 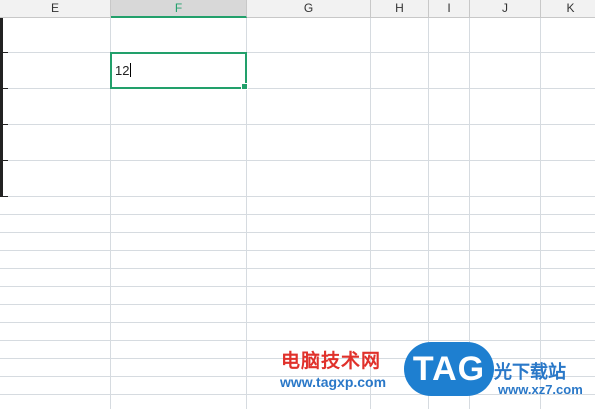 I want to click on cell-editor: 12, so click(x=123, y=70).